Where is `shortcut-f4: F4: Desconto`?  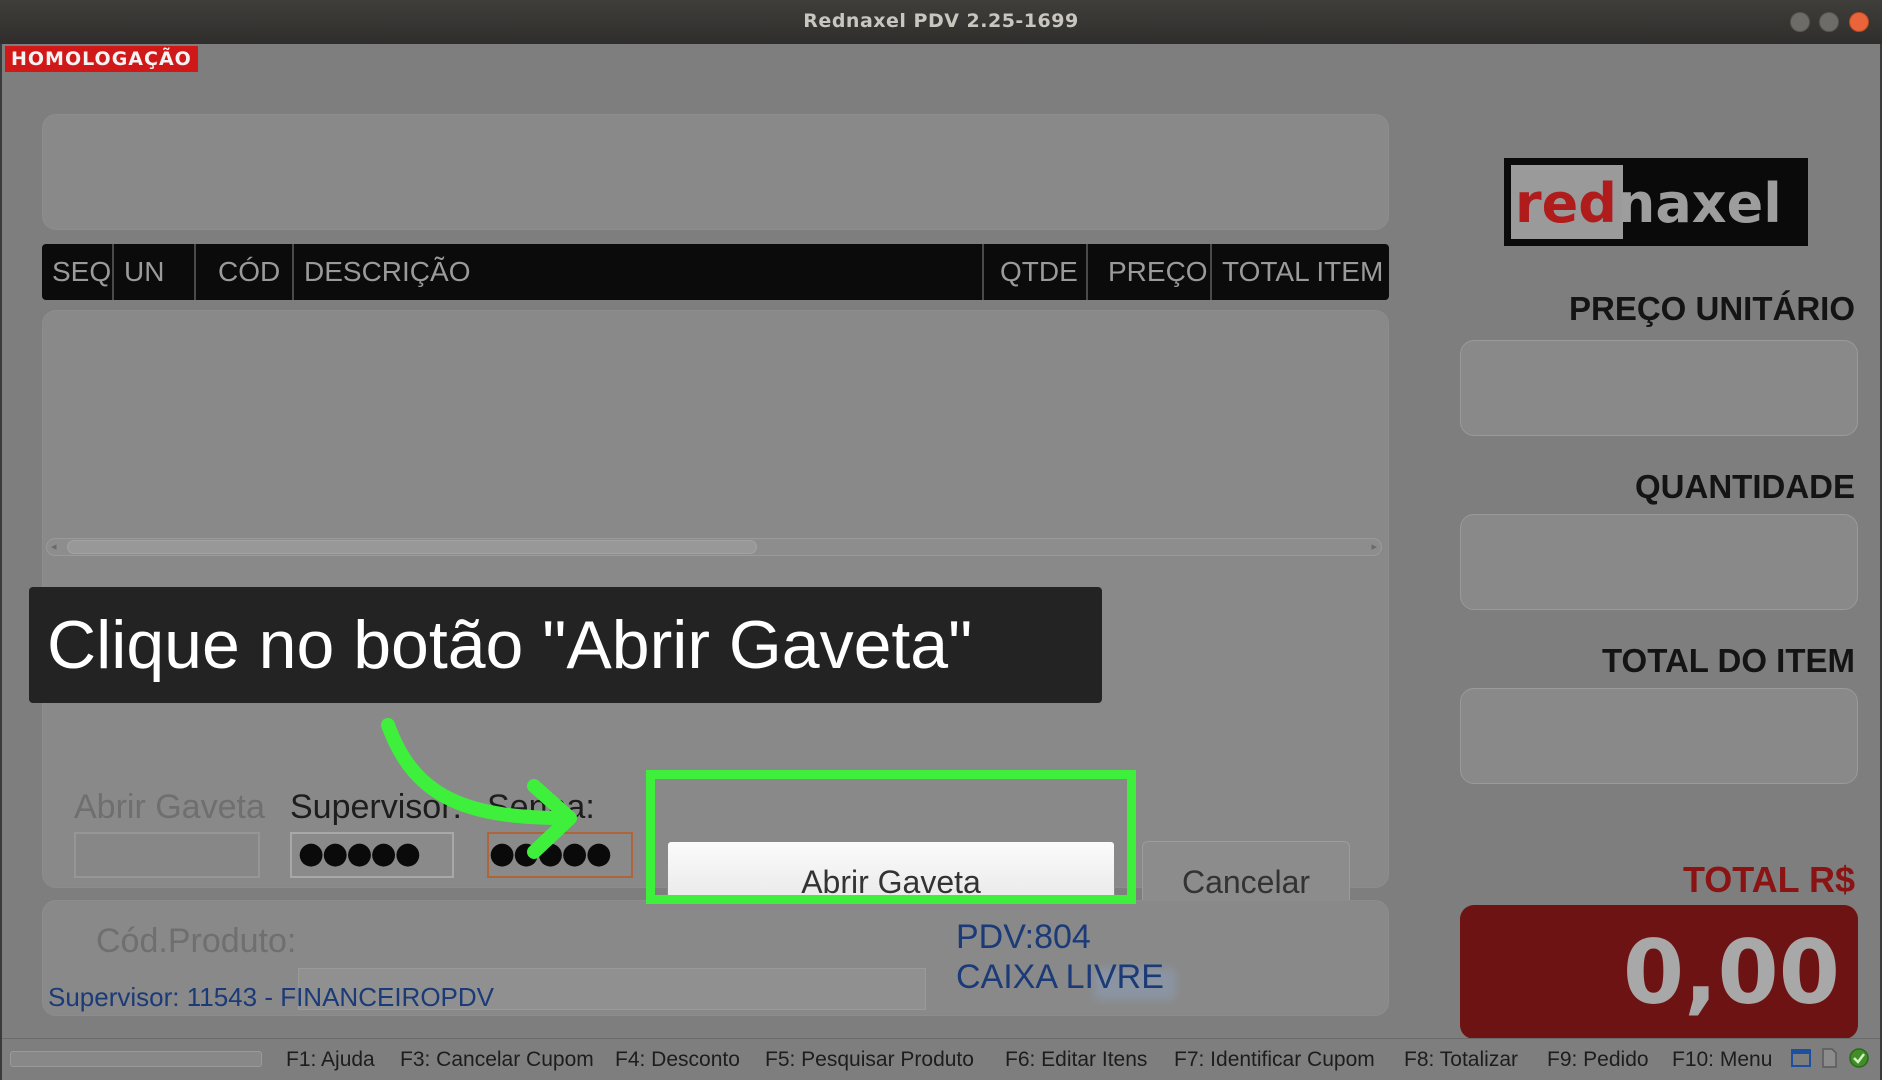
shortcut-f4: F4: Desconto is located at coordinates (677, 1060).